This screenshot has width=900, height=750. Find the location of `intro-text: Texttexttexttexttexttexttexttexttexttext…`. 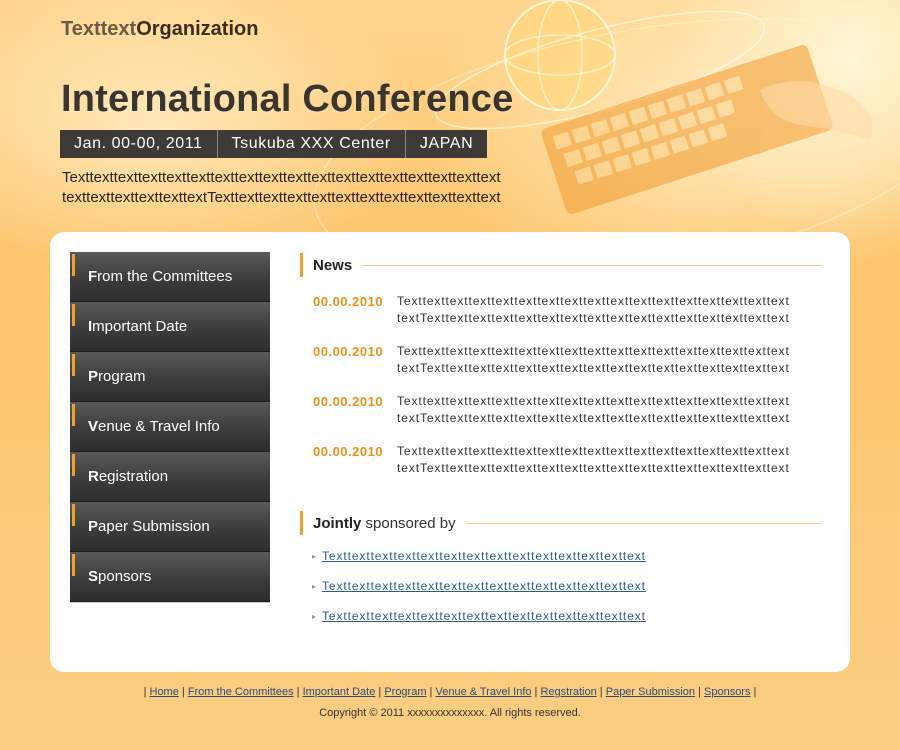

intro-text: Texttexttexttexttexttexttexttexttexttext… is located at coordinates (281, 188).